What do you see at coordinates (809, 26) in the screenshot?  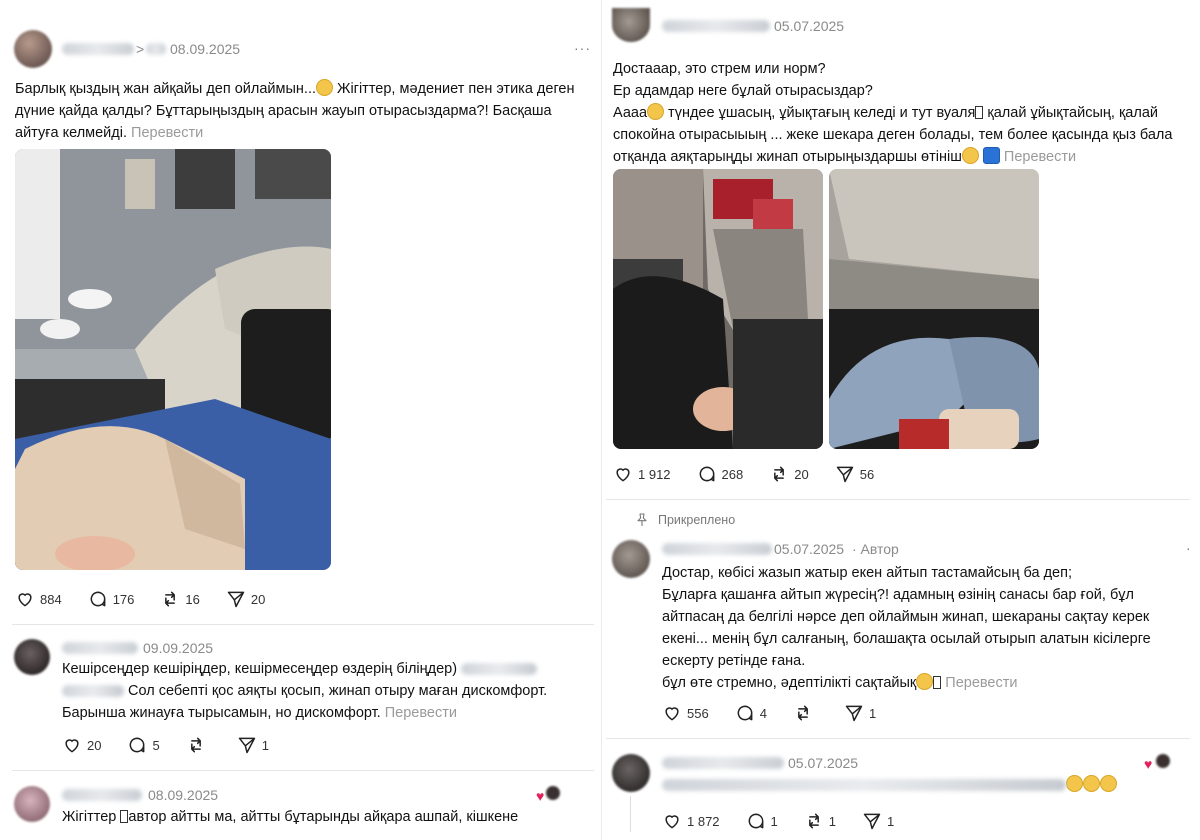 I see `post-date: 05.07.2025` at bounding box center [809, 26].